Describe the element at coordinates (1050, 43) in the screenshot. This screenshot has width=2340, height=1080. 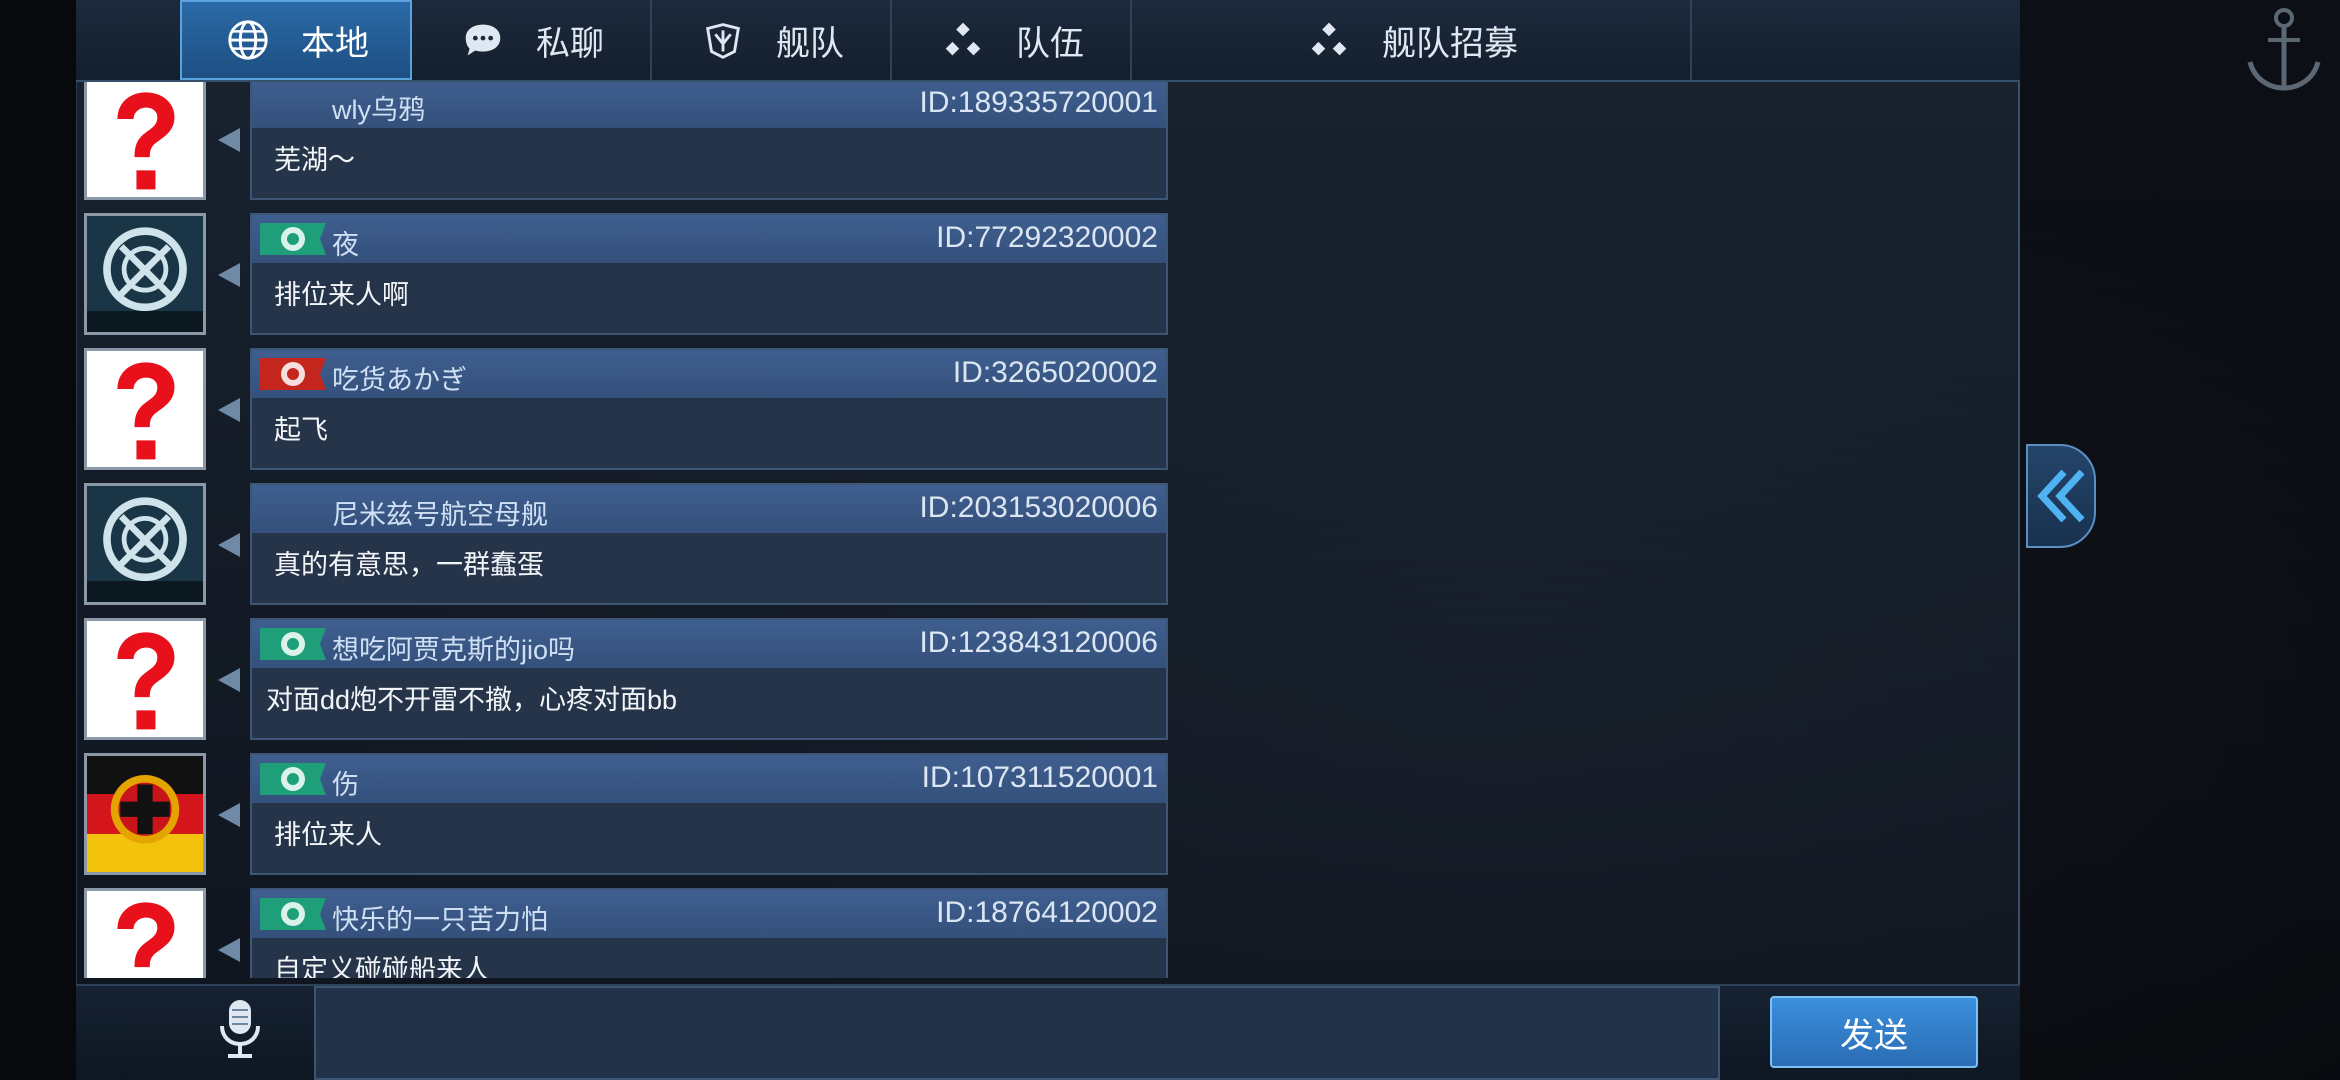
I see `tab-label: 队伍` at that location.